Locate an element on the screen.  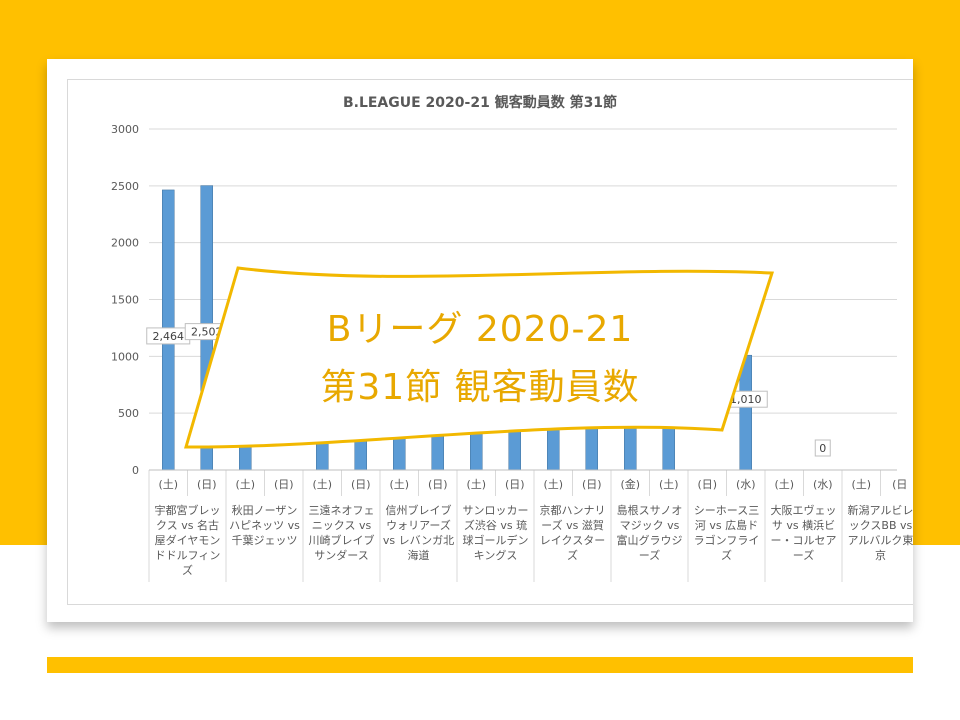
x-day-label: (金) is located at coordinates (630, 484).